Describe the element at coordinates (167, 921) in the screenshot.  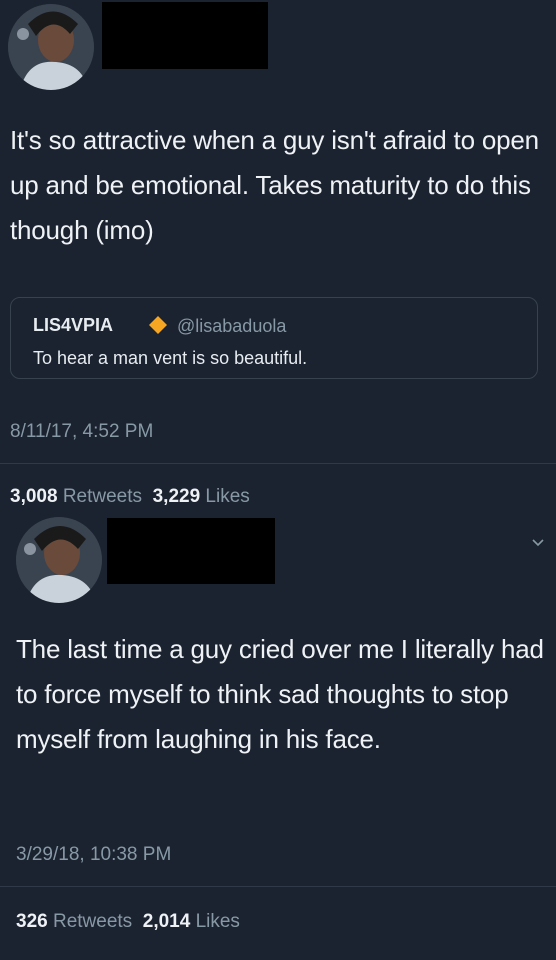
I see `like-count: 2,014` at that location.